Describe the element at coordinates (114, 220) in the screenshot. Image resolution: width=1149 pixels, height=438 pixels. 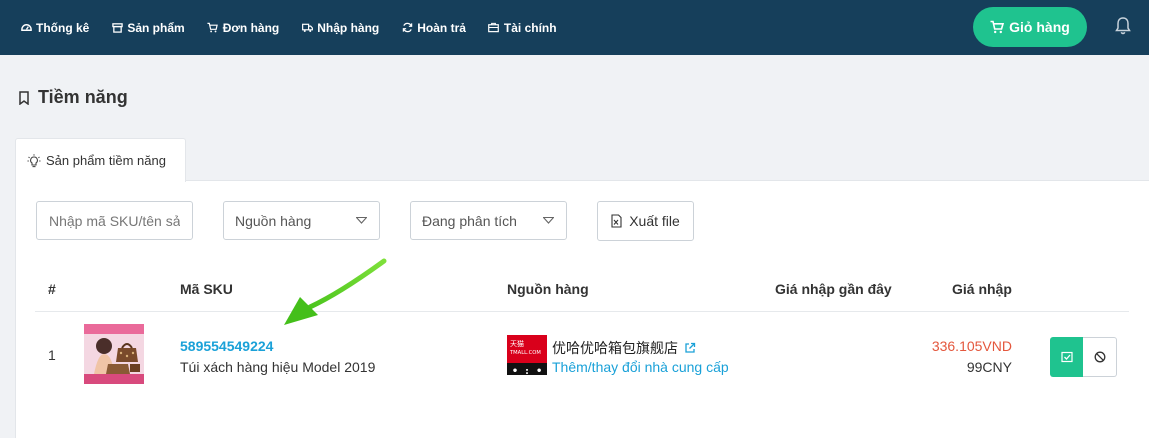
I see `sku-search-input` at that location.